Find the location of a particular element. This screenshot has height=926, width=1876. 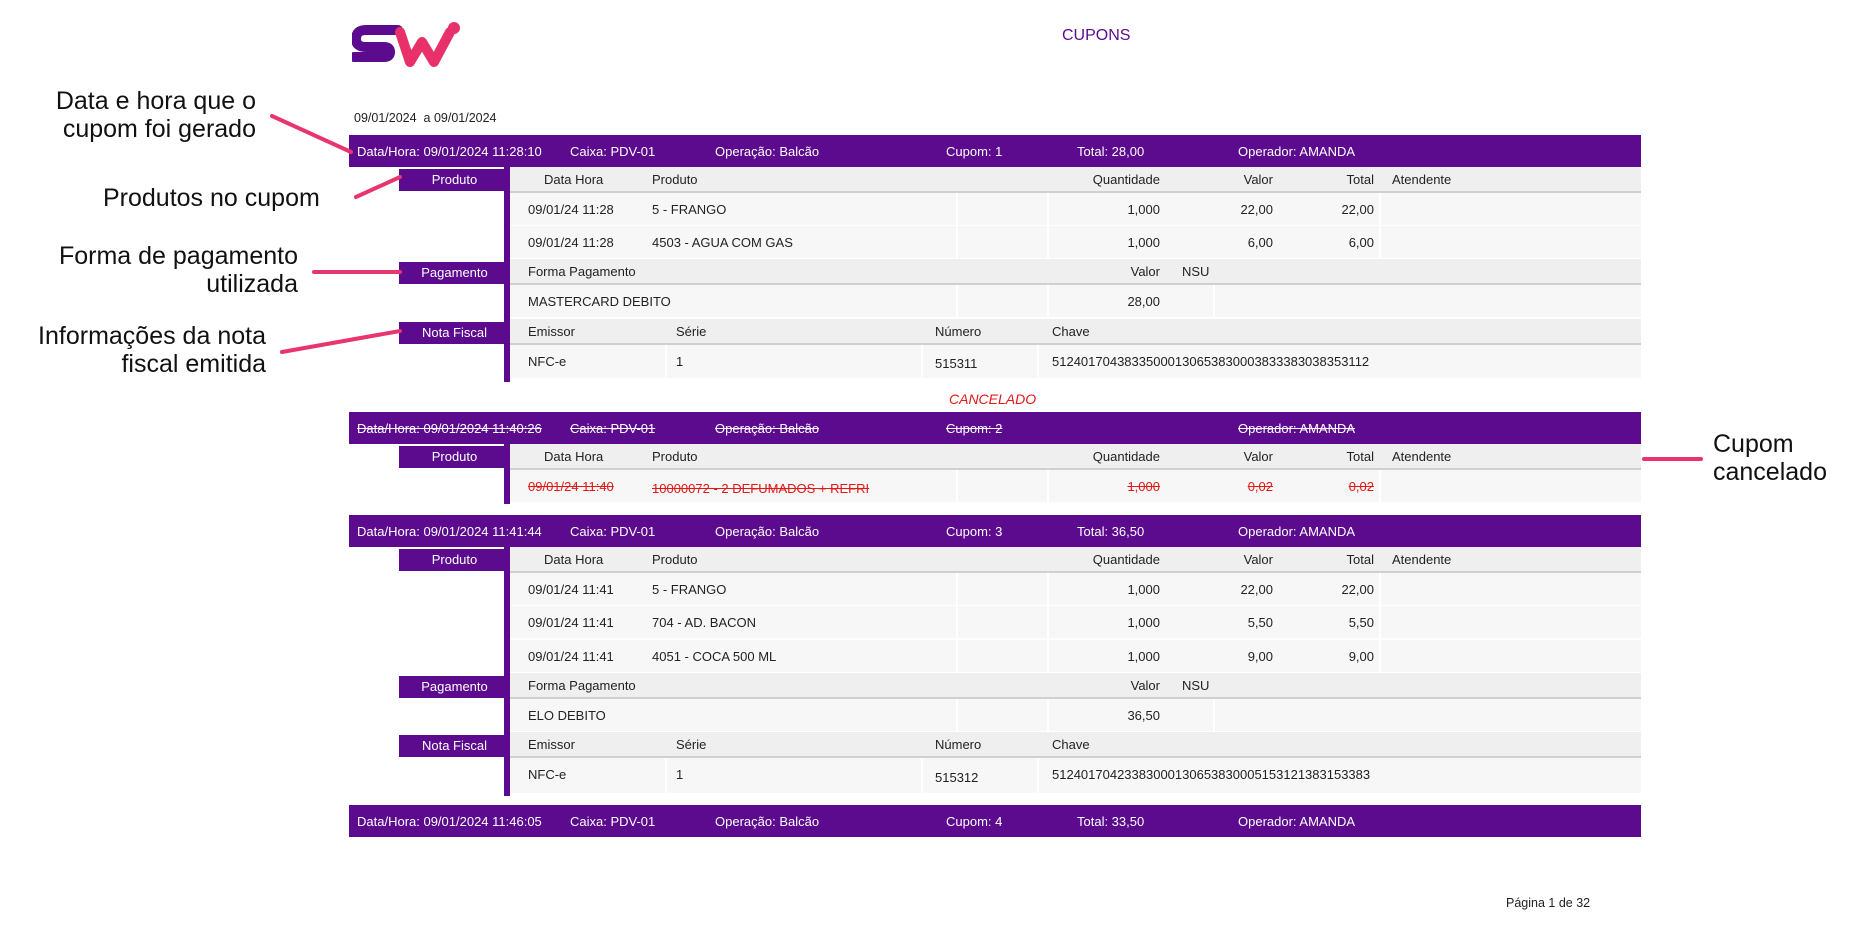

date-range: 09/01/2024 a 09/01/2024 is located at coordinates (425, 118).